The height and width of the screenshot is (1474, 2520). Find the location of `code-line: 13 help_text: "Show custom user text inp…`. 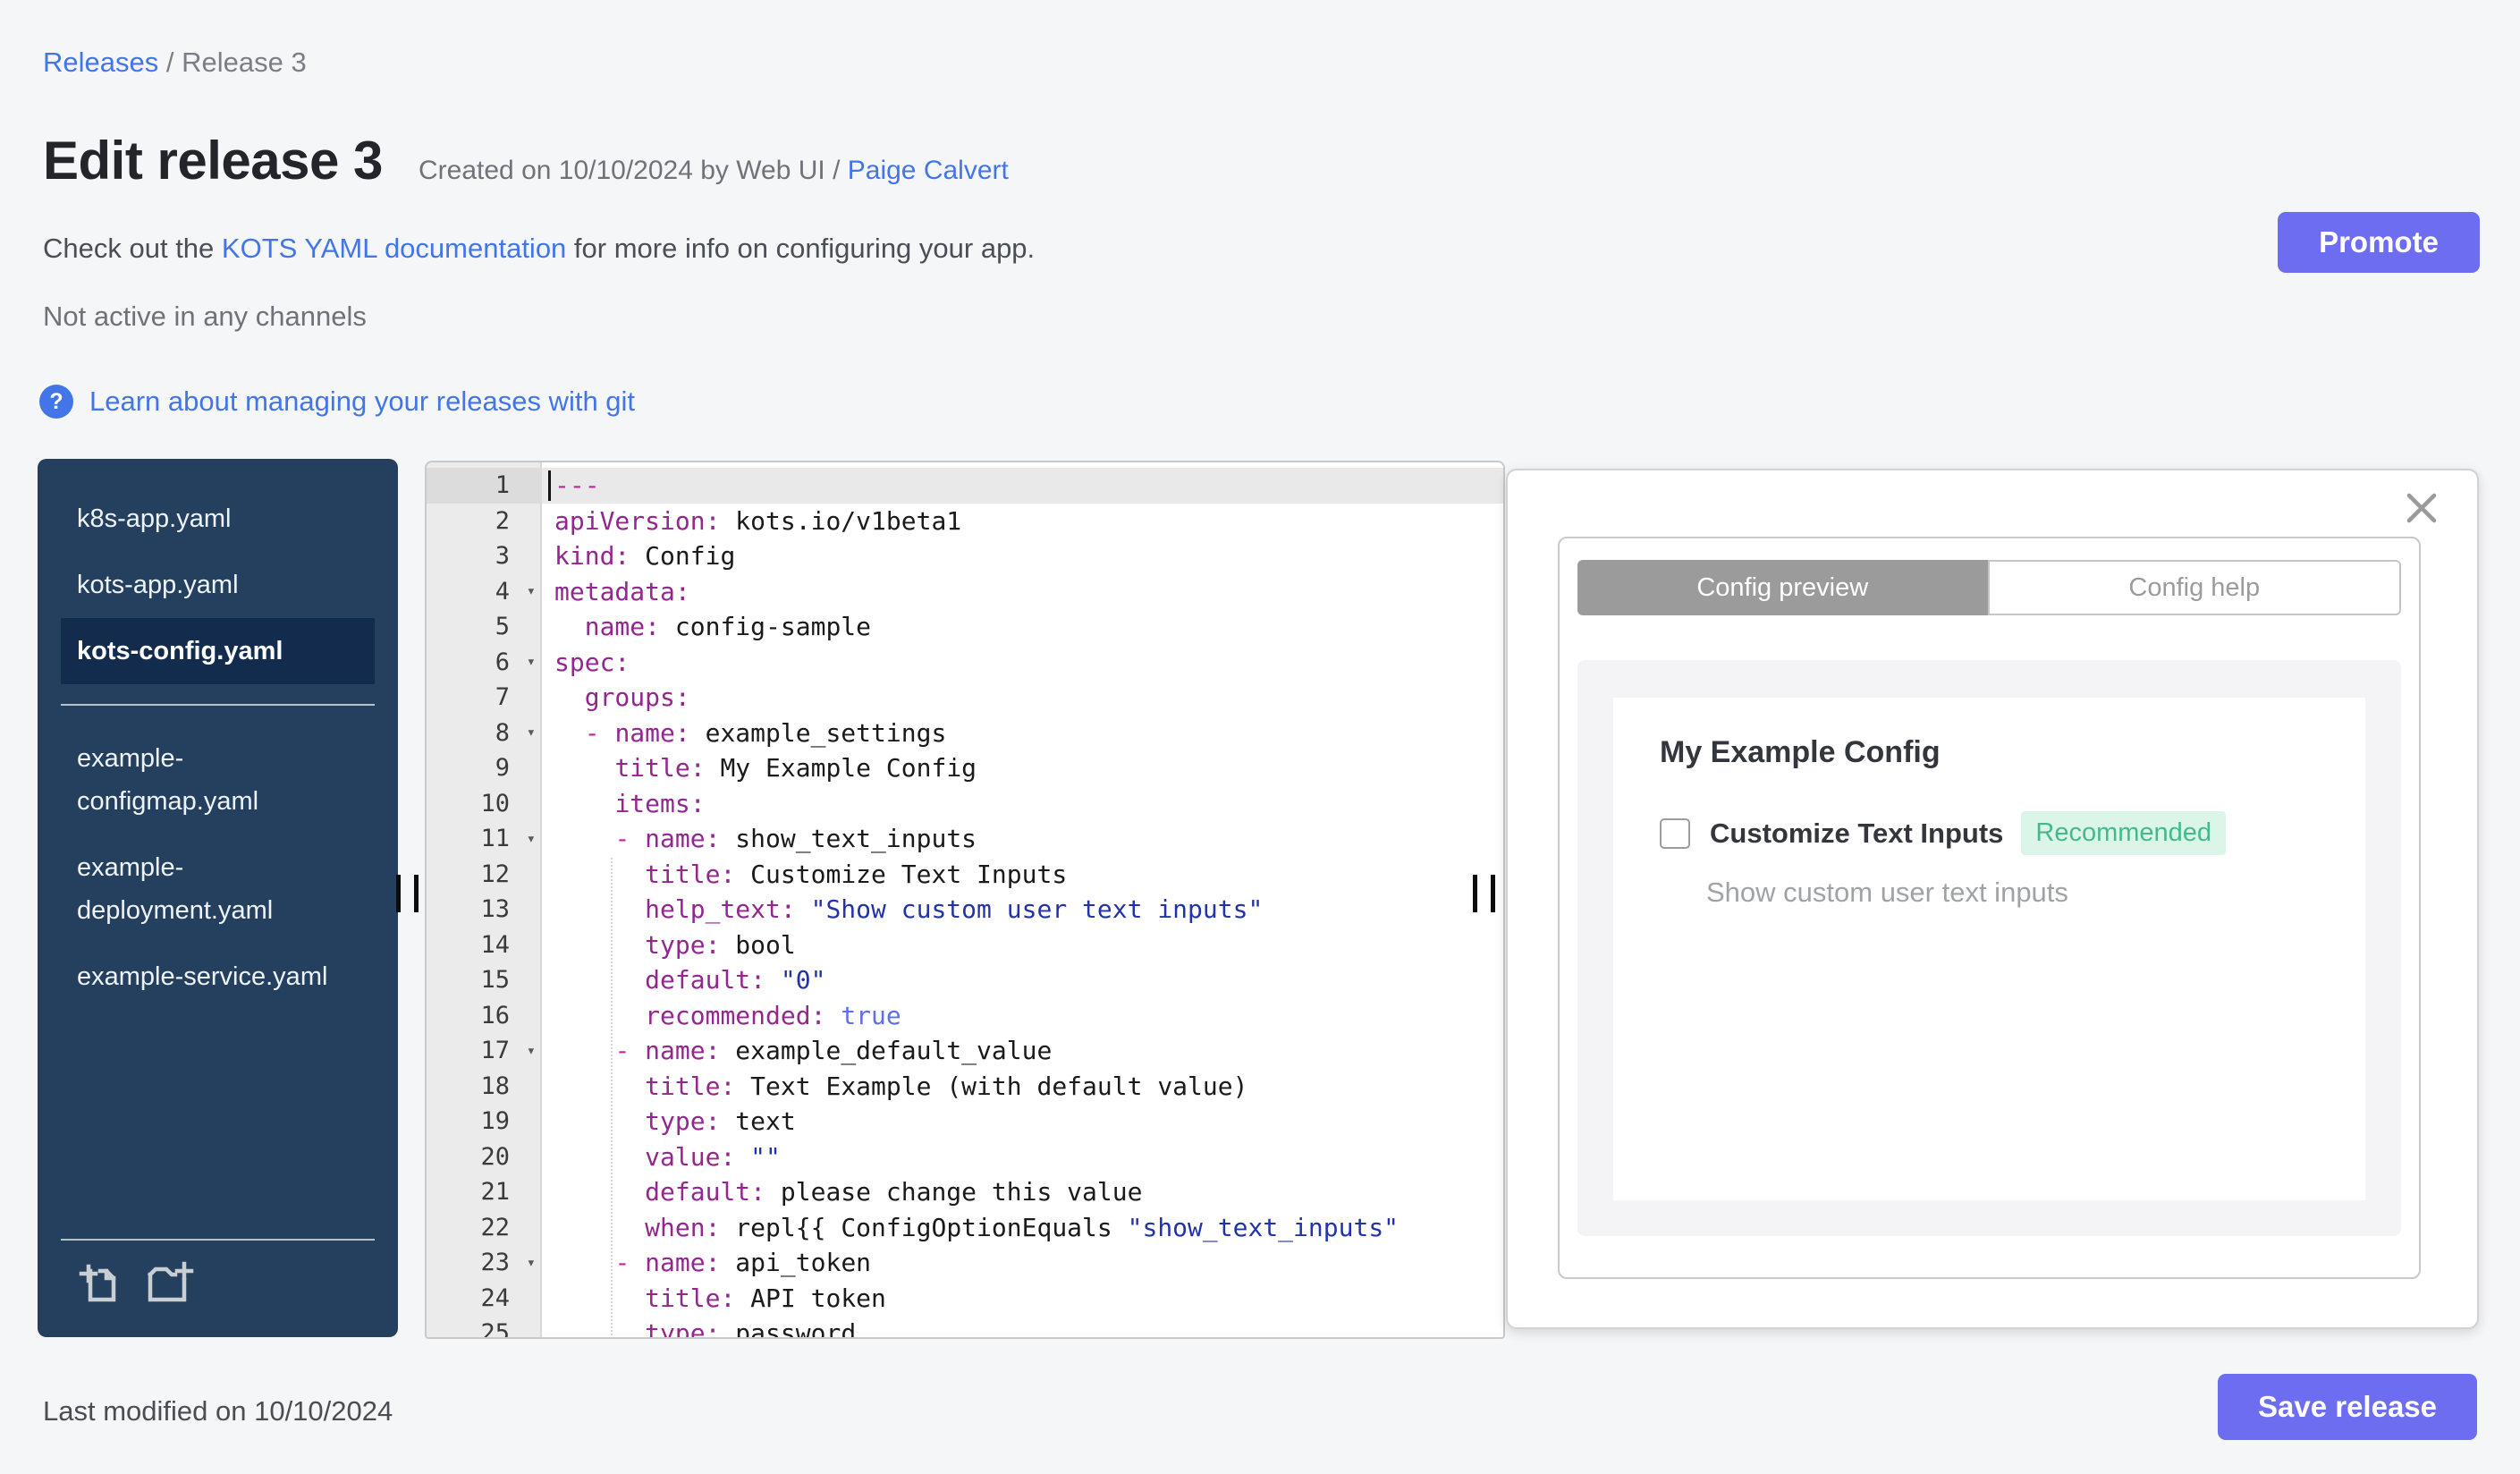

code-line: 13 help_text: "Show custom user text inp… is located at coordinates (965, 910).